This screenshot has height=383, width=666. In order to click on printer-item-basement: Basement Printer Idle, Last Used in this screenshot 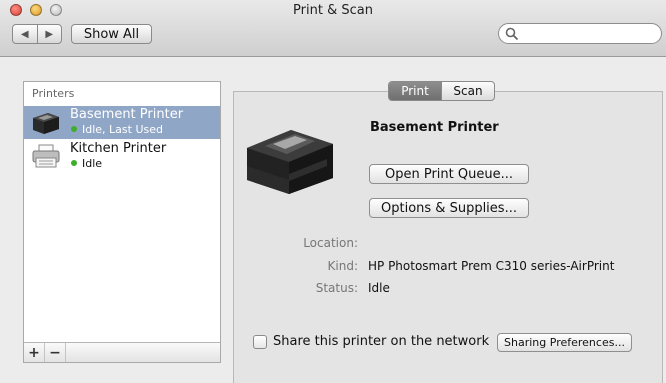, I will do `click(122, 122)`.